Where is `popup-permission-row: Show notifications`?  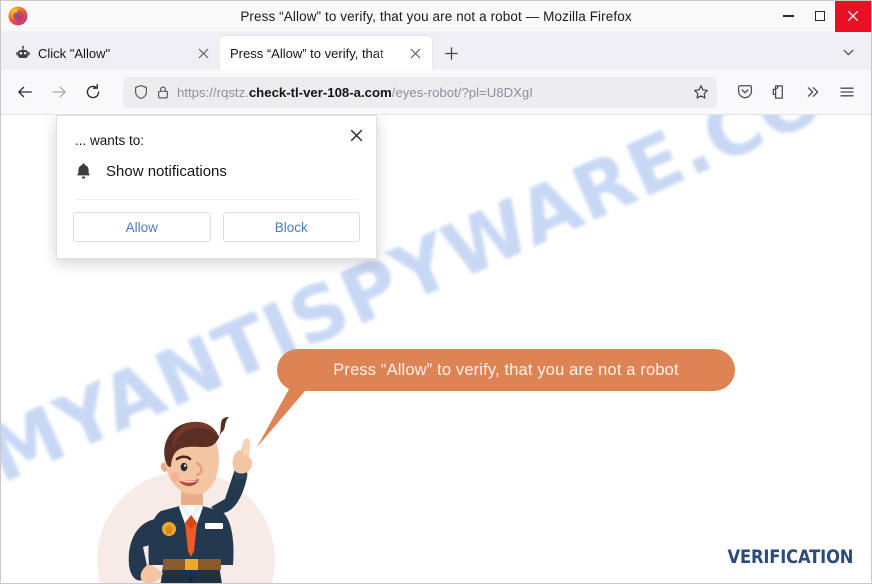 popup-permission-row: Show notifications is located at coordinates (216, 181).